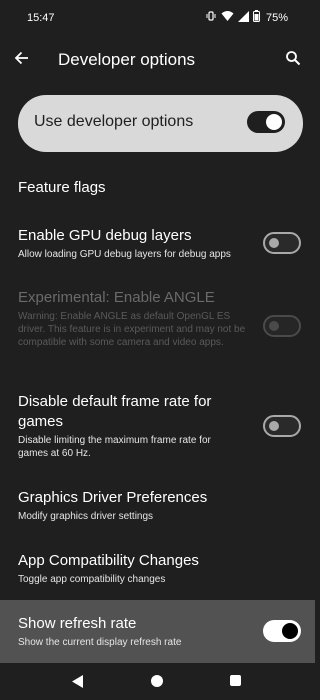 This screenshot has width=320, height=700. Describe the element at coordinates (86, 516) in the screenshot. I see `setting-summary: Modify graphics driver settings` at that location.